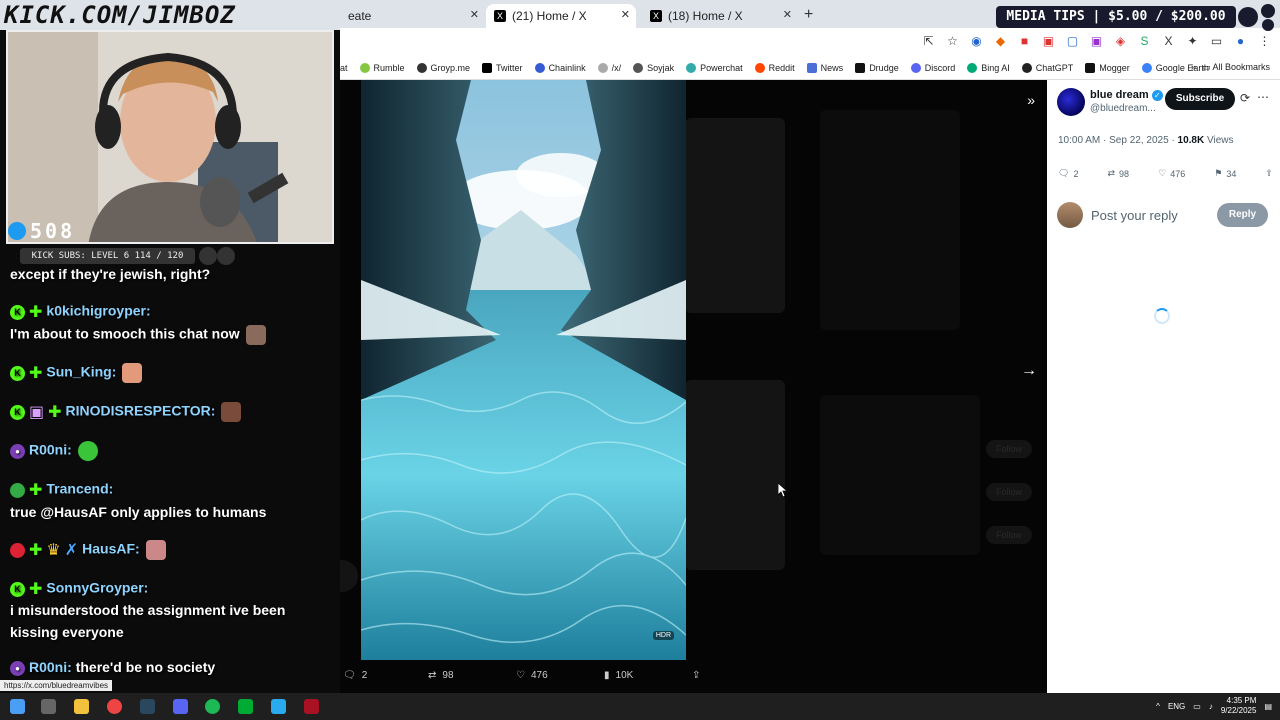 The image size is (1280, 720). Describe the element at coordinates (1225, 173) in the screenshot. I see `bookmark-count: ⚑ 34` at that location.